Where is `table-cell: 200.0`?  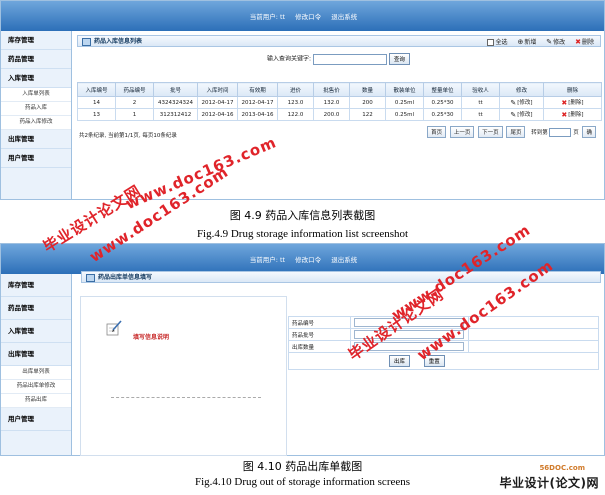 table-cell: 200.0 is located at coordinates (331, 114).